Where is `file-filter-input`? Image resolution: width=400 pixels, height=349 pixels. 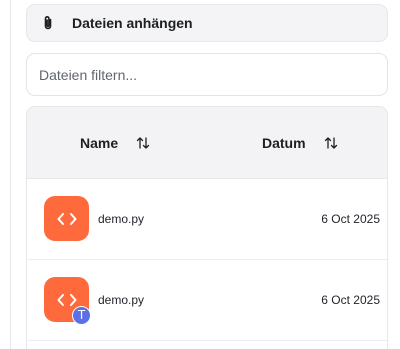 file-filter-input is located at coordinates (207, 74).